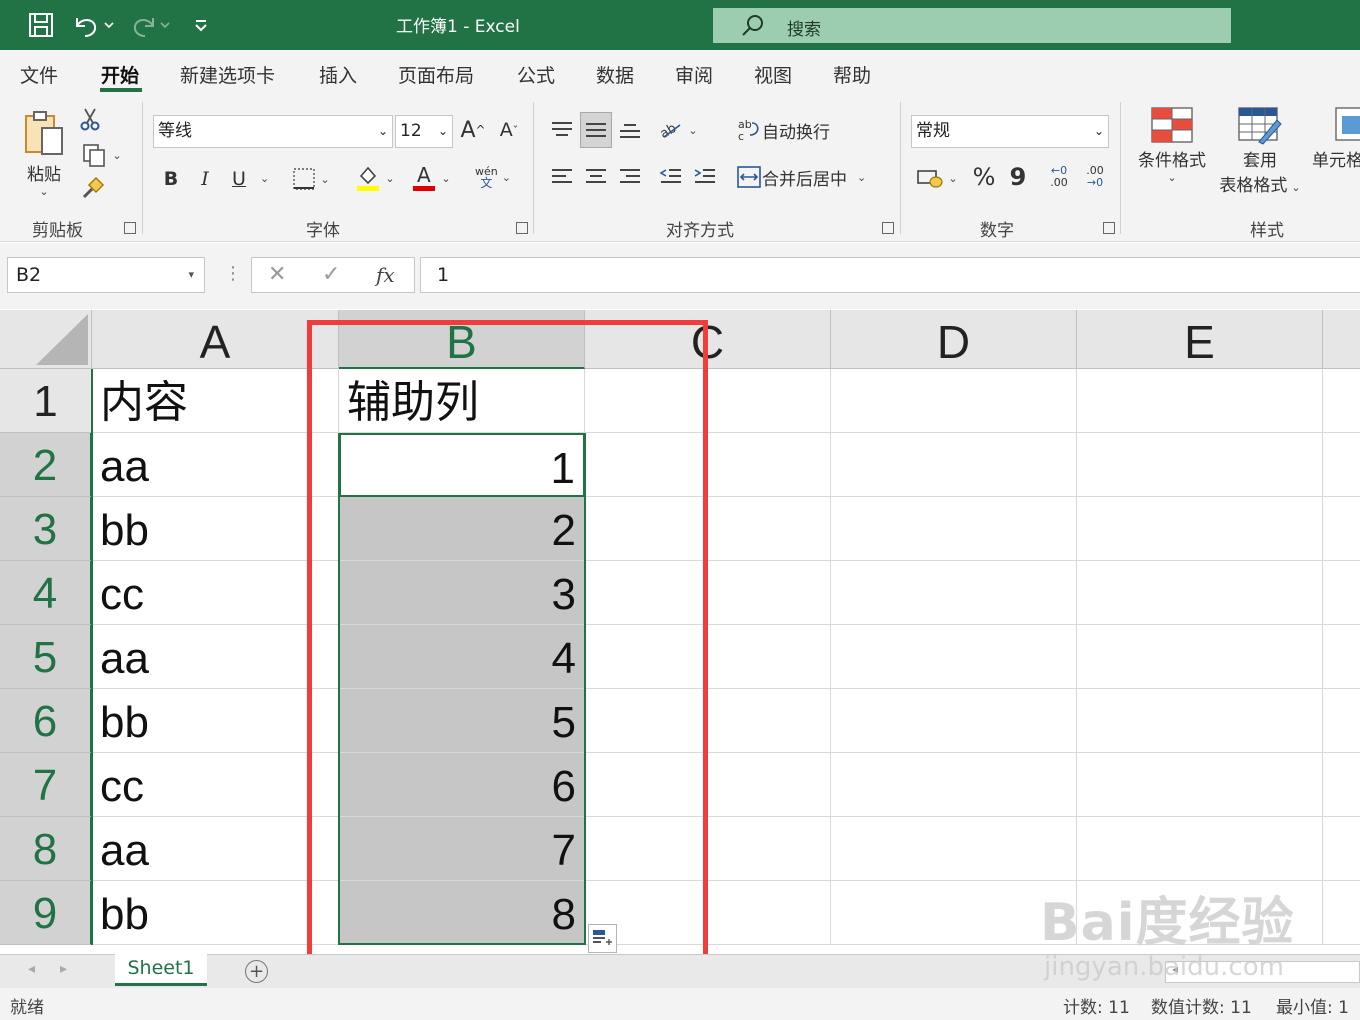 The image size is (1360, 1020). I want to click on cut-icon, so click(90, 119).